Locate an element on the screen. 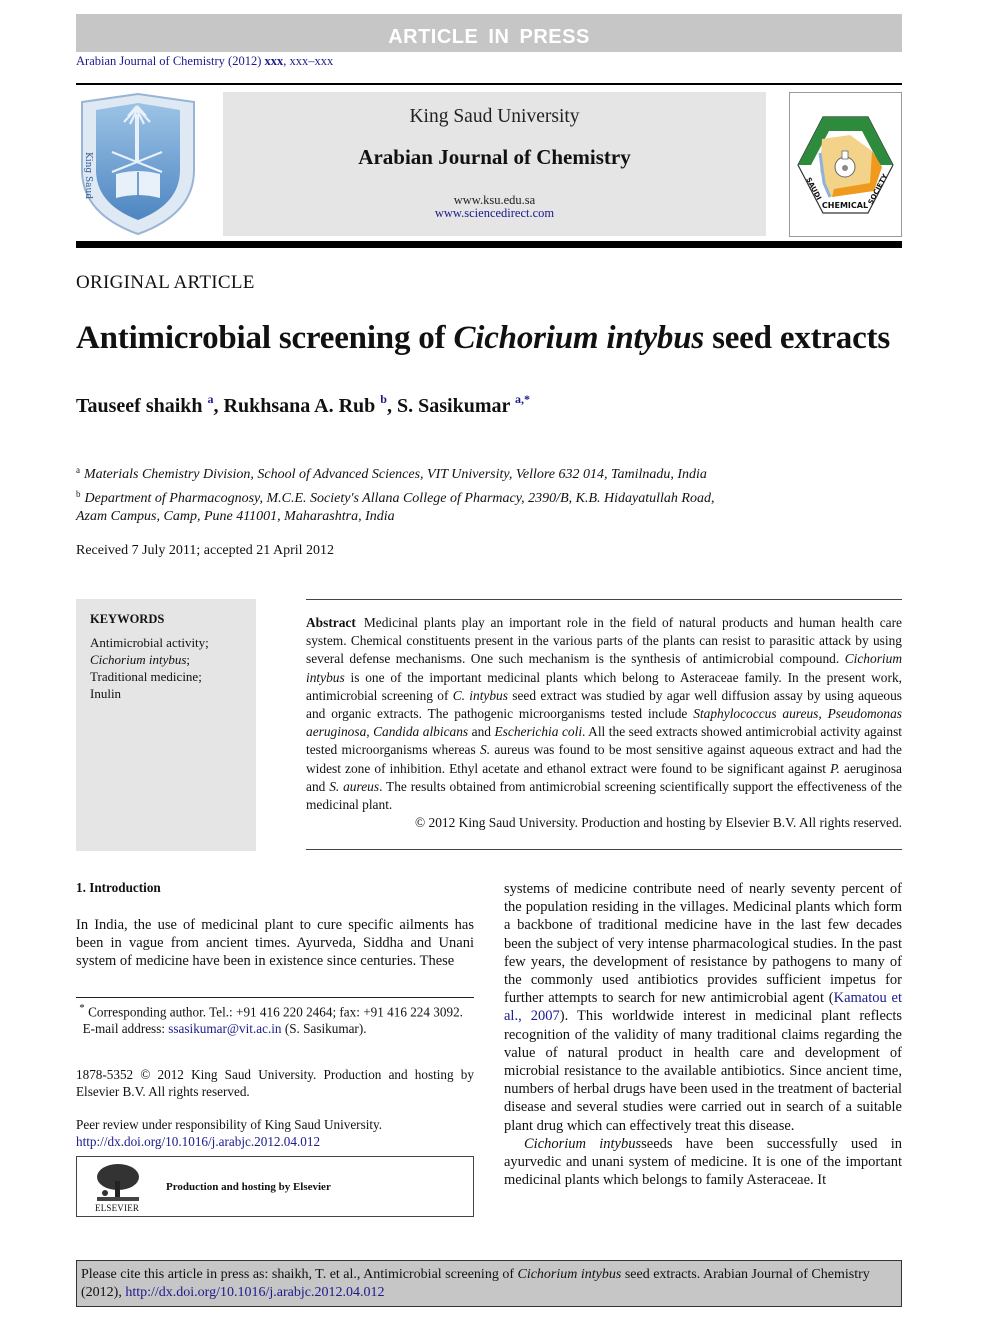  title-part: seed extracts is located at coordinates (797, 338).